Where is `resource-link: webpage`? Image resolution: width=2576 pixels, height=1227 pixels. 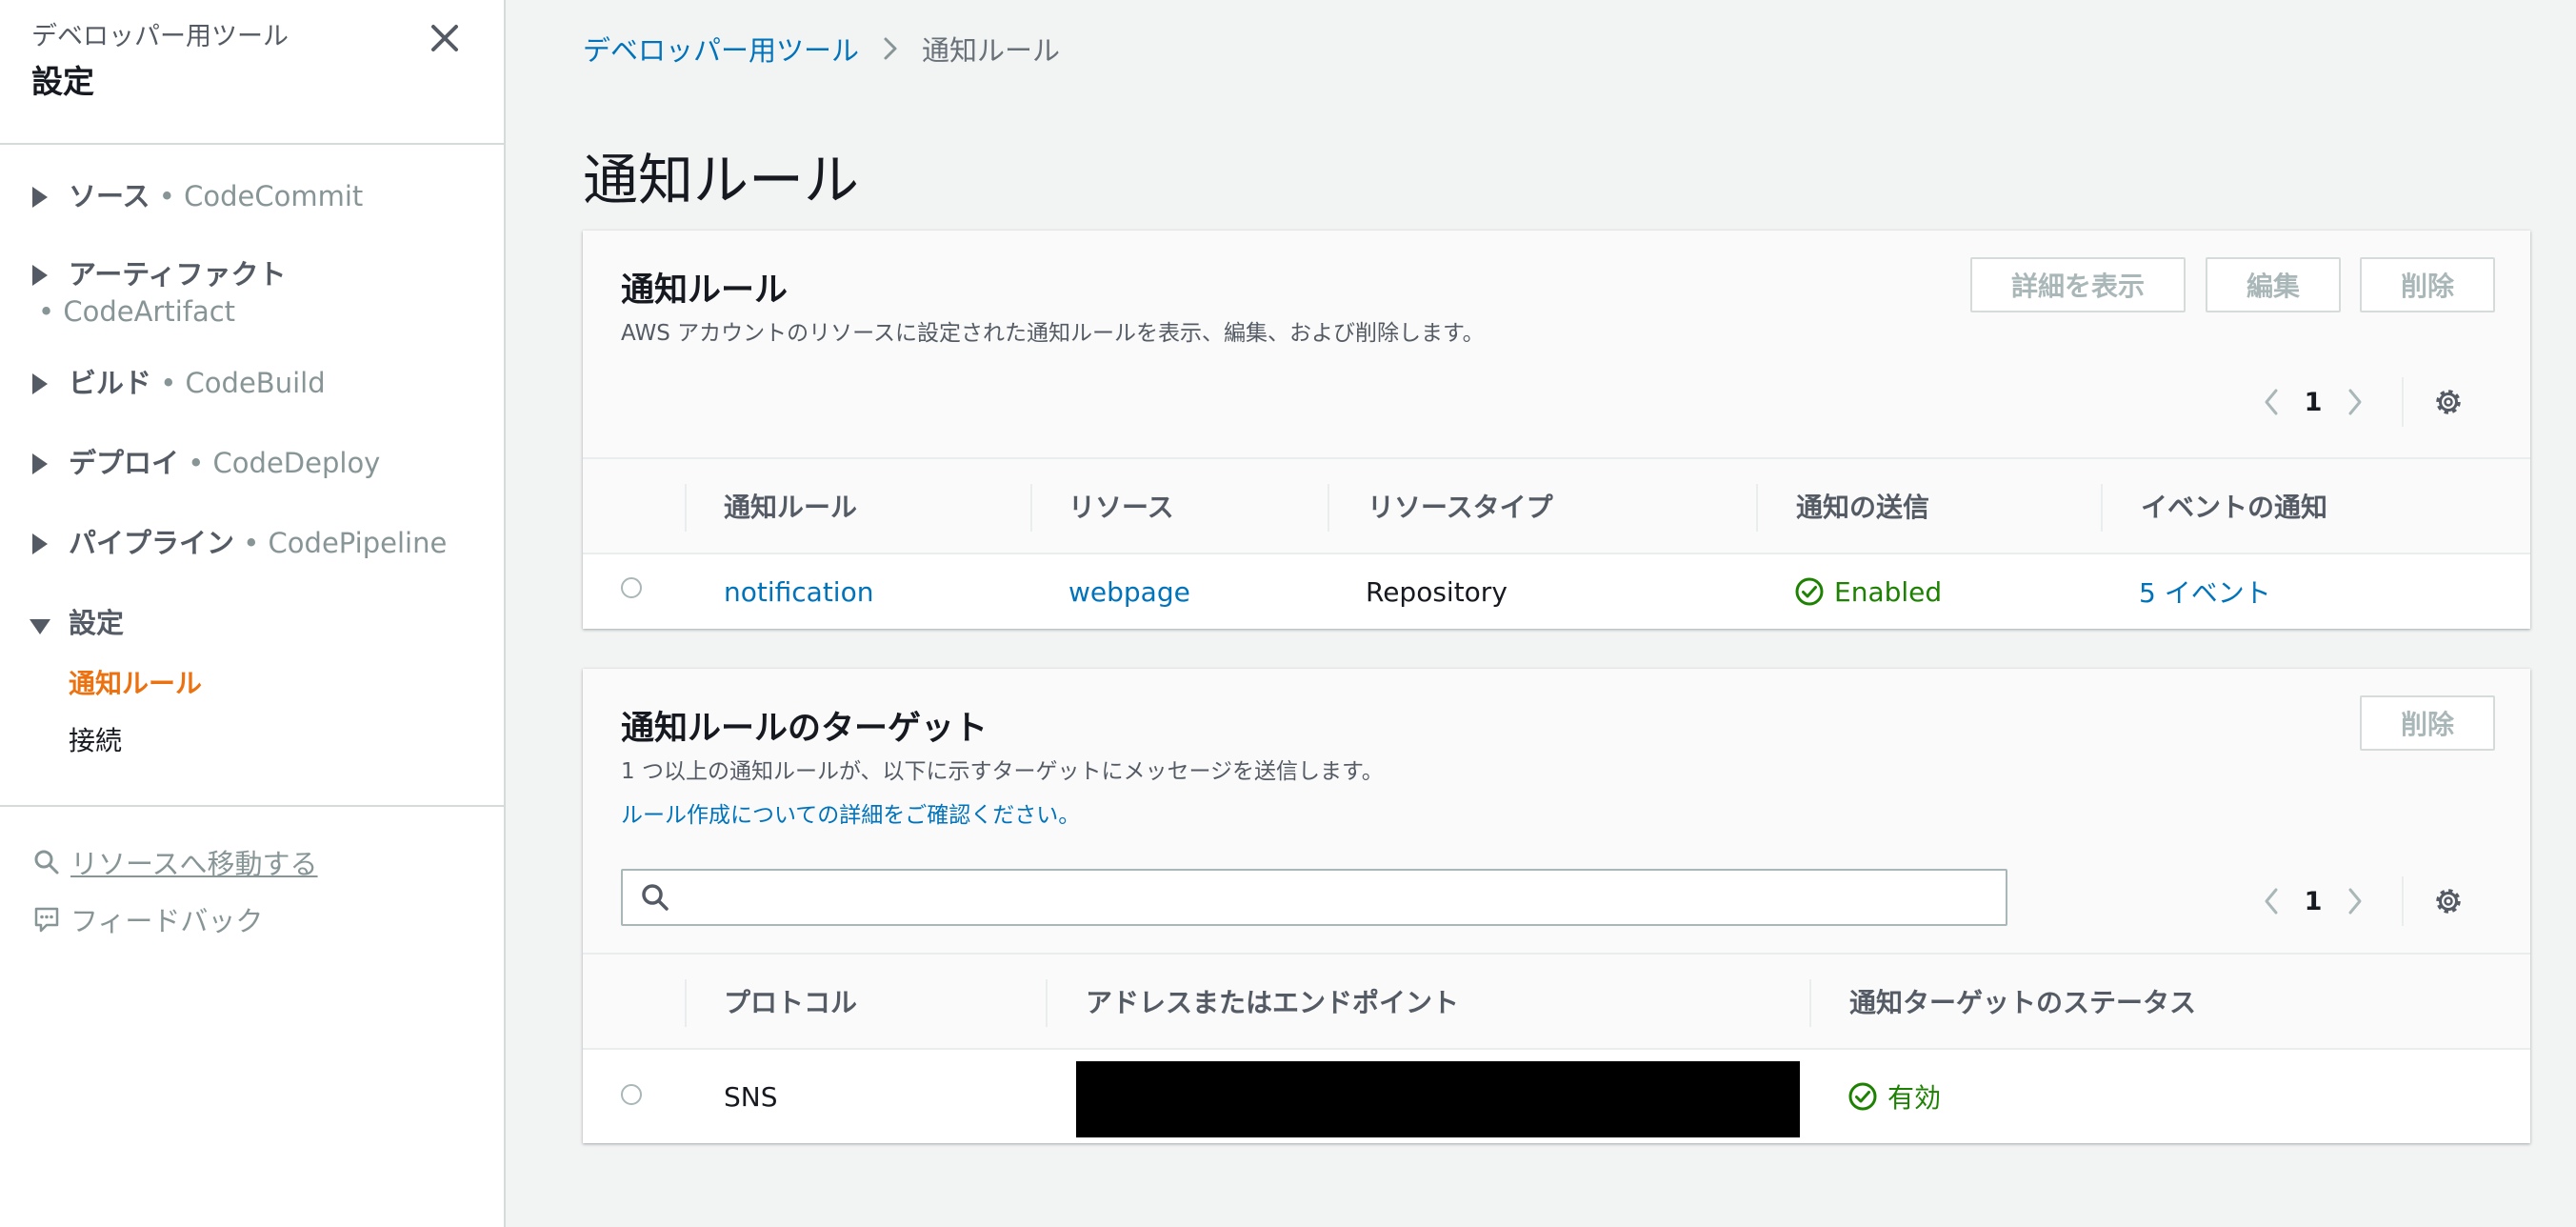 resource-link: webpage is located at coordinates (1129, 591).